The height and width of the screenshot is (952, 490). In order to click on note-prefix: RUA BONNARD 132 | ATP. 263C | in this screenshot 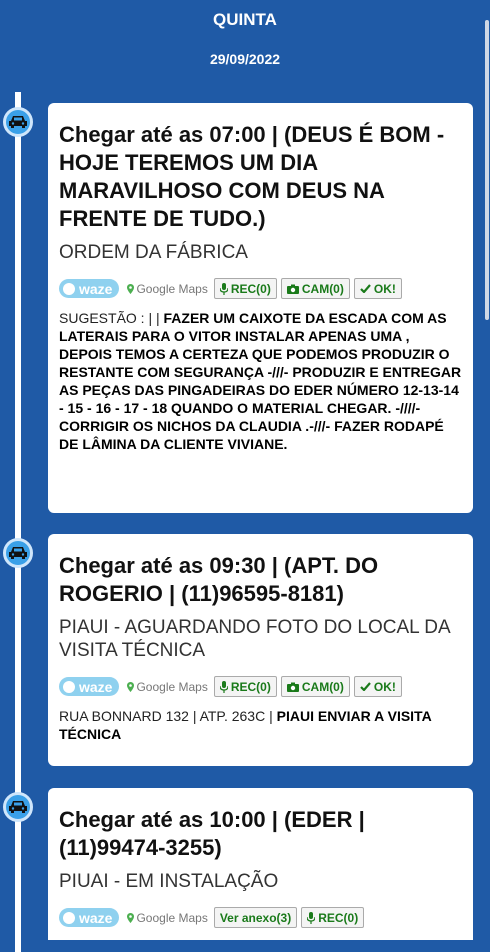, I will do `click(168, 716)`.